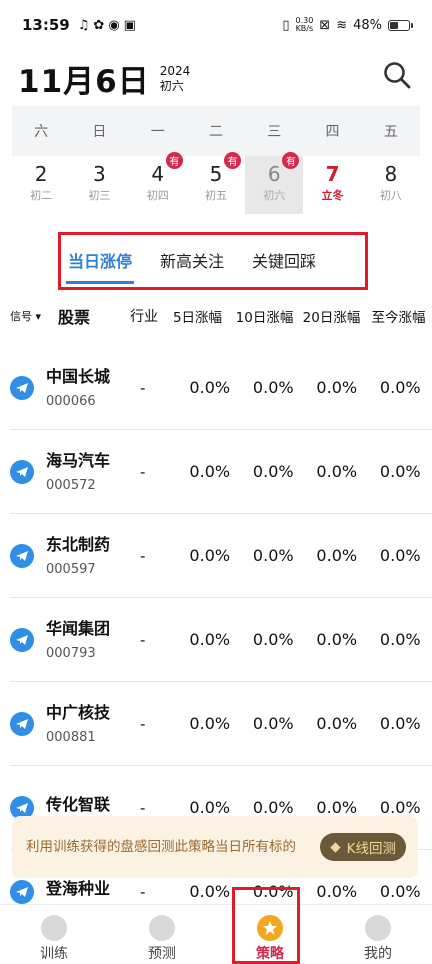  Describe the element at coordinates (54, 954) in the screenshot. I see `nav-label: 训练` at that location.